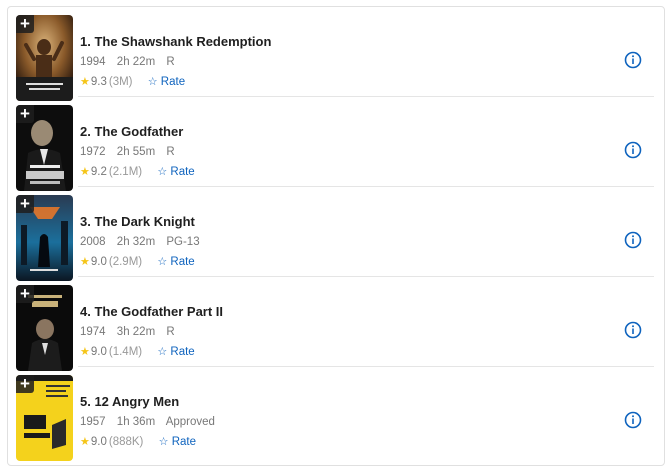 Image resolution: width=665 pixels, height=466 pixels. I want to click on movie-meta: 1994 2h 22m R, so click(131, 62).